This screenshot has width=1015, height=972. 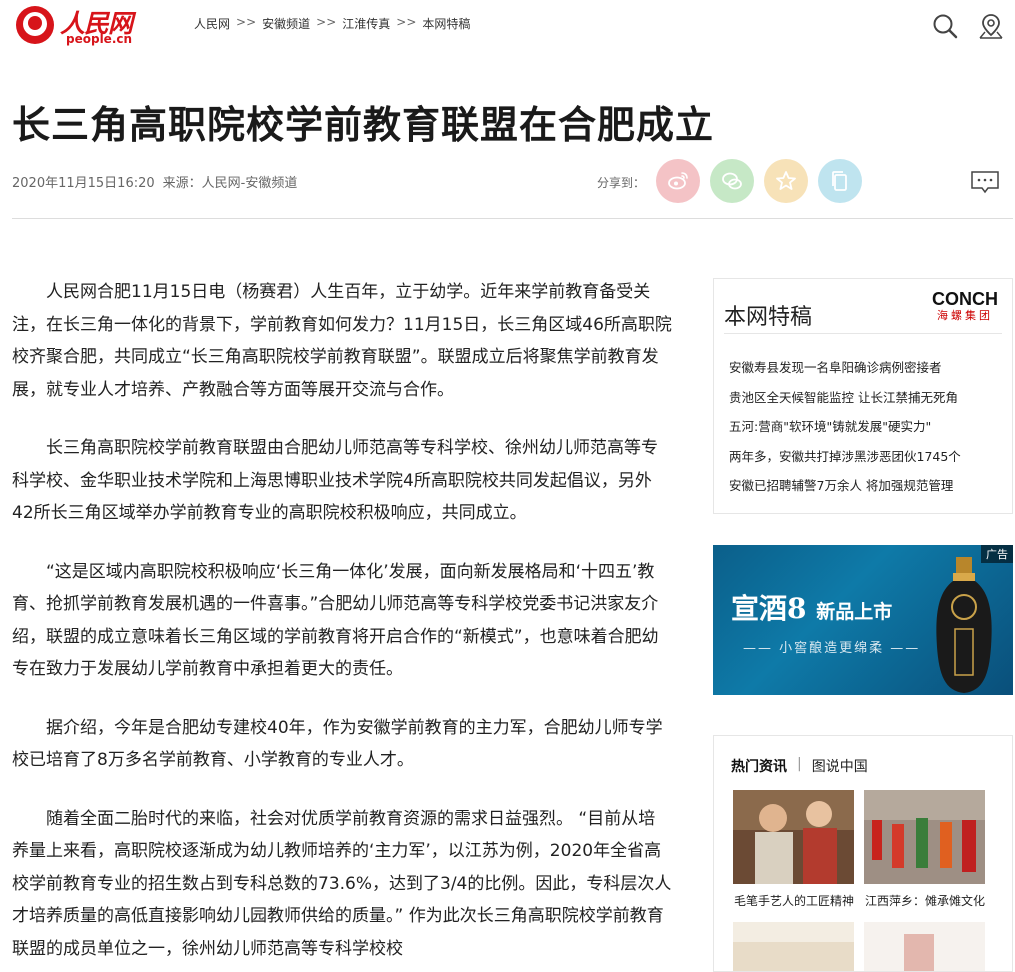 What do you see at coordinates (845, 457) in the screenshot?
I see `special-report-link: 两年多，安徽共打掉涉黑涉恶团伙1745个` at bounding box center [845, 457].